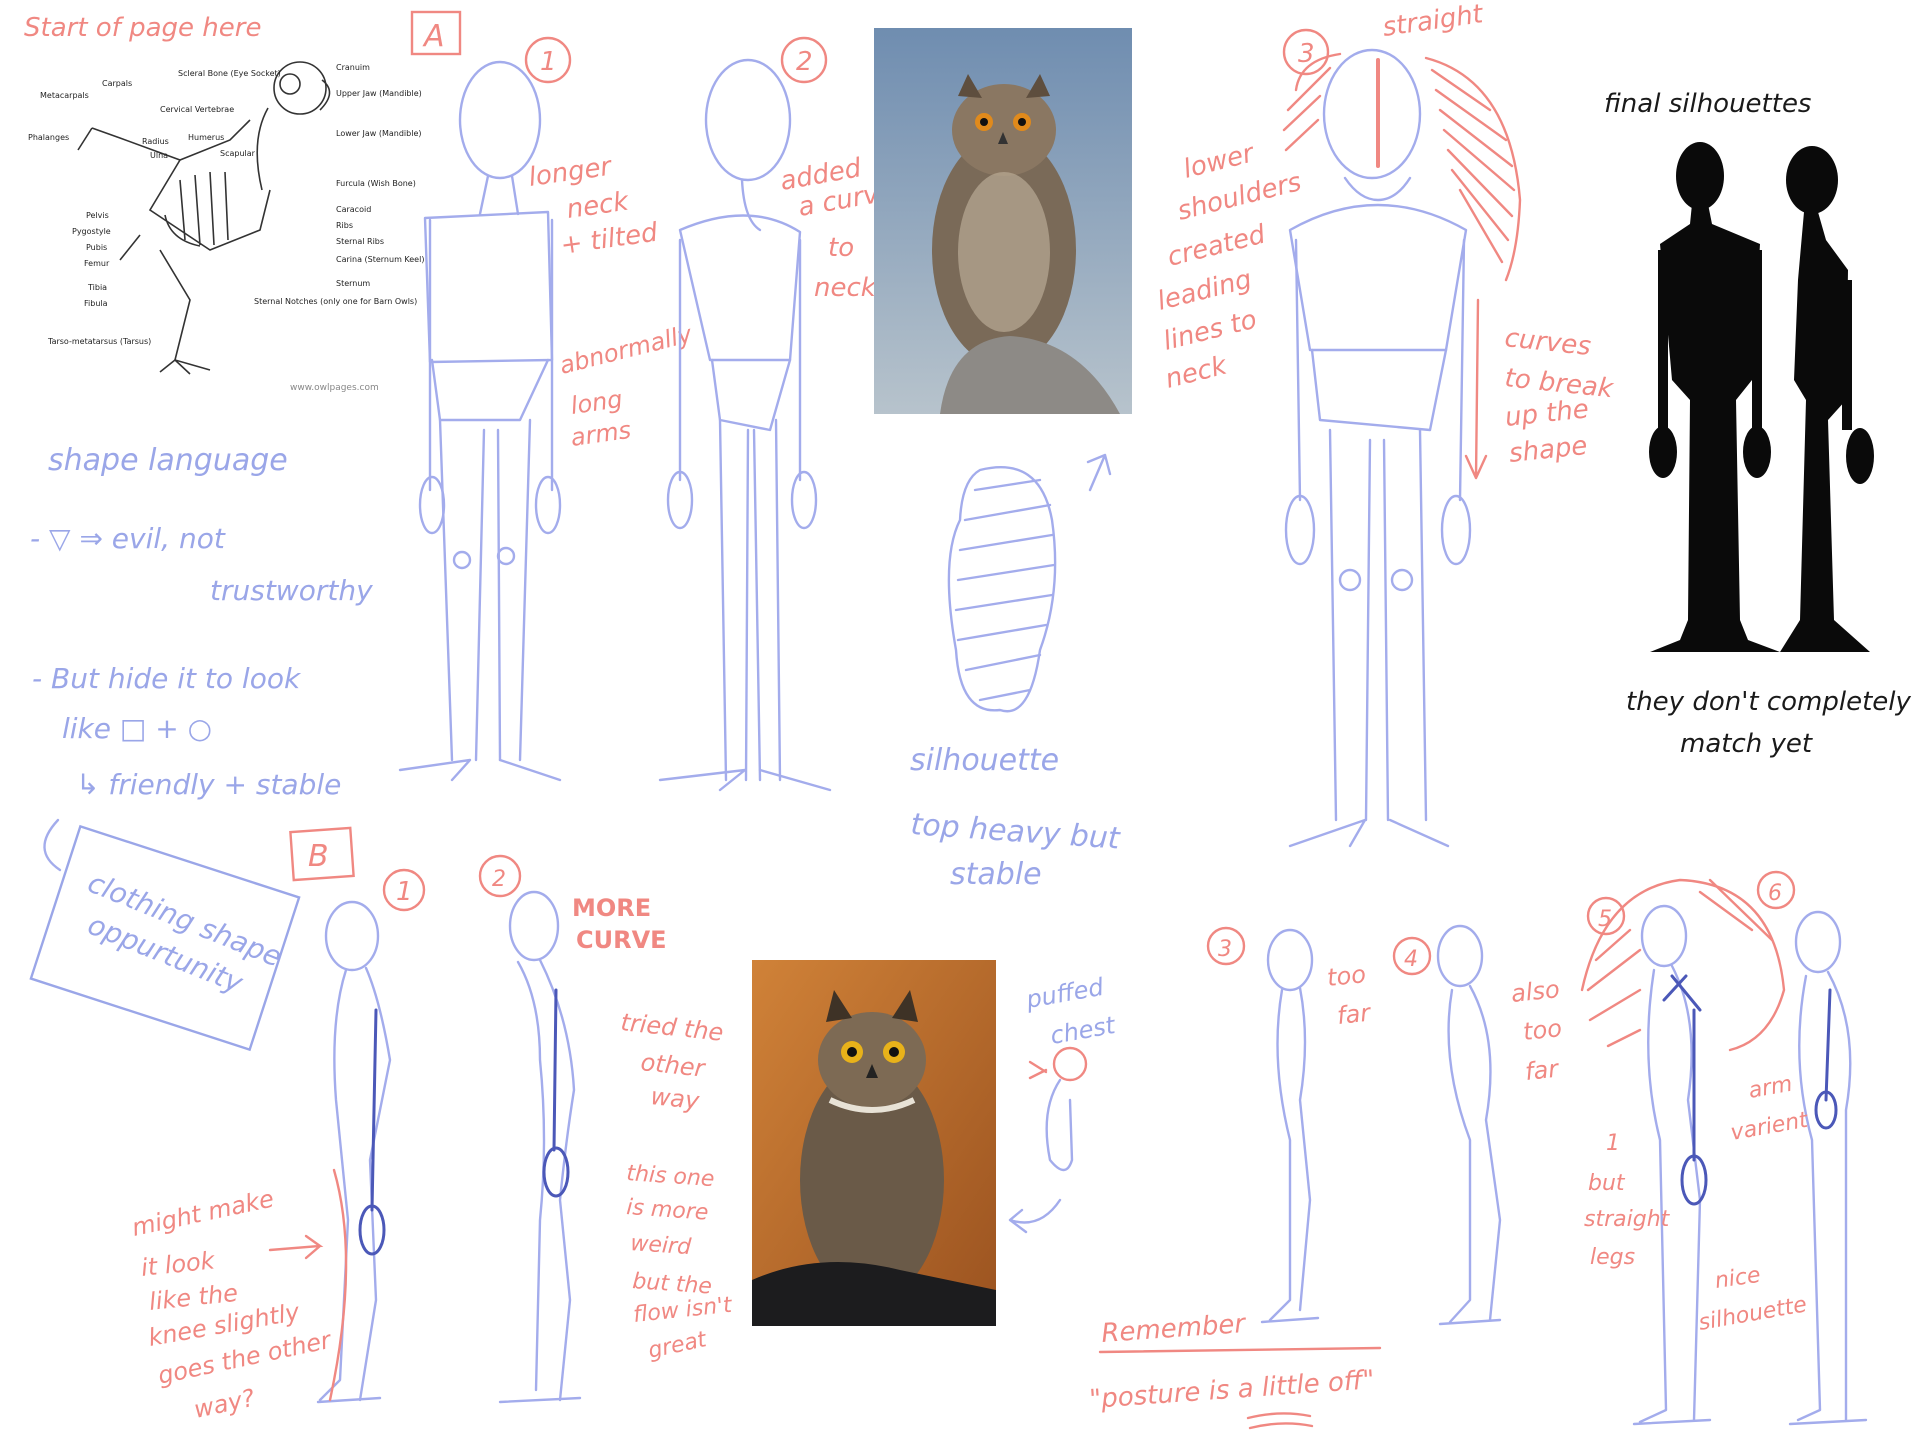  What do you see at coordinates (52, 845) in the screenshot?
I see `curve-arrow` at bounding box center [52, 845].